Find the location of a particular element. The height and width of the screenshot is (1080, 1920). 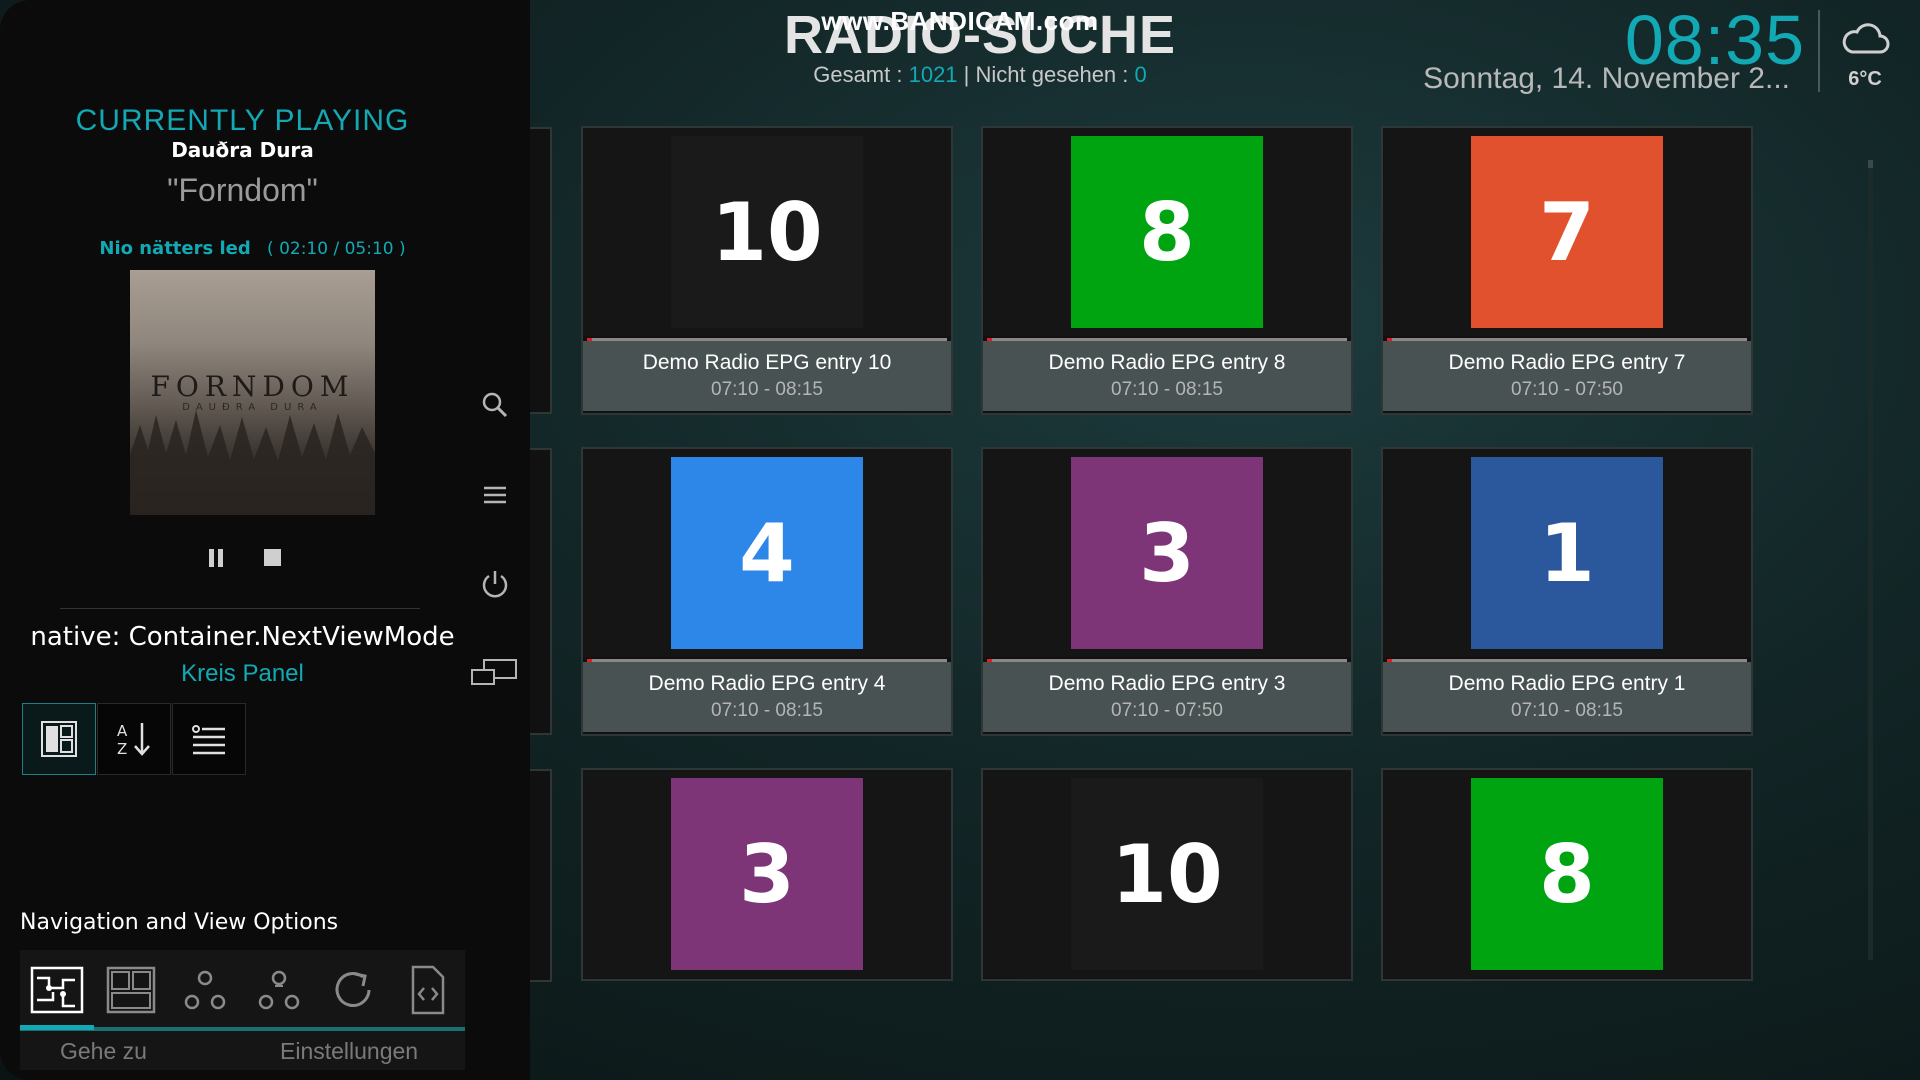

channel-card: 8 is located at coordinates (1567, 874).